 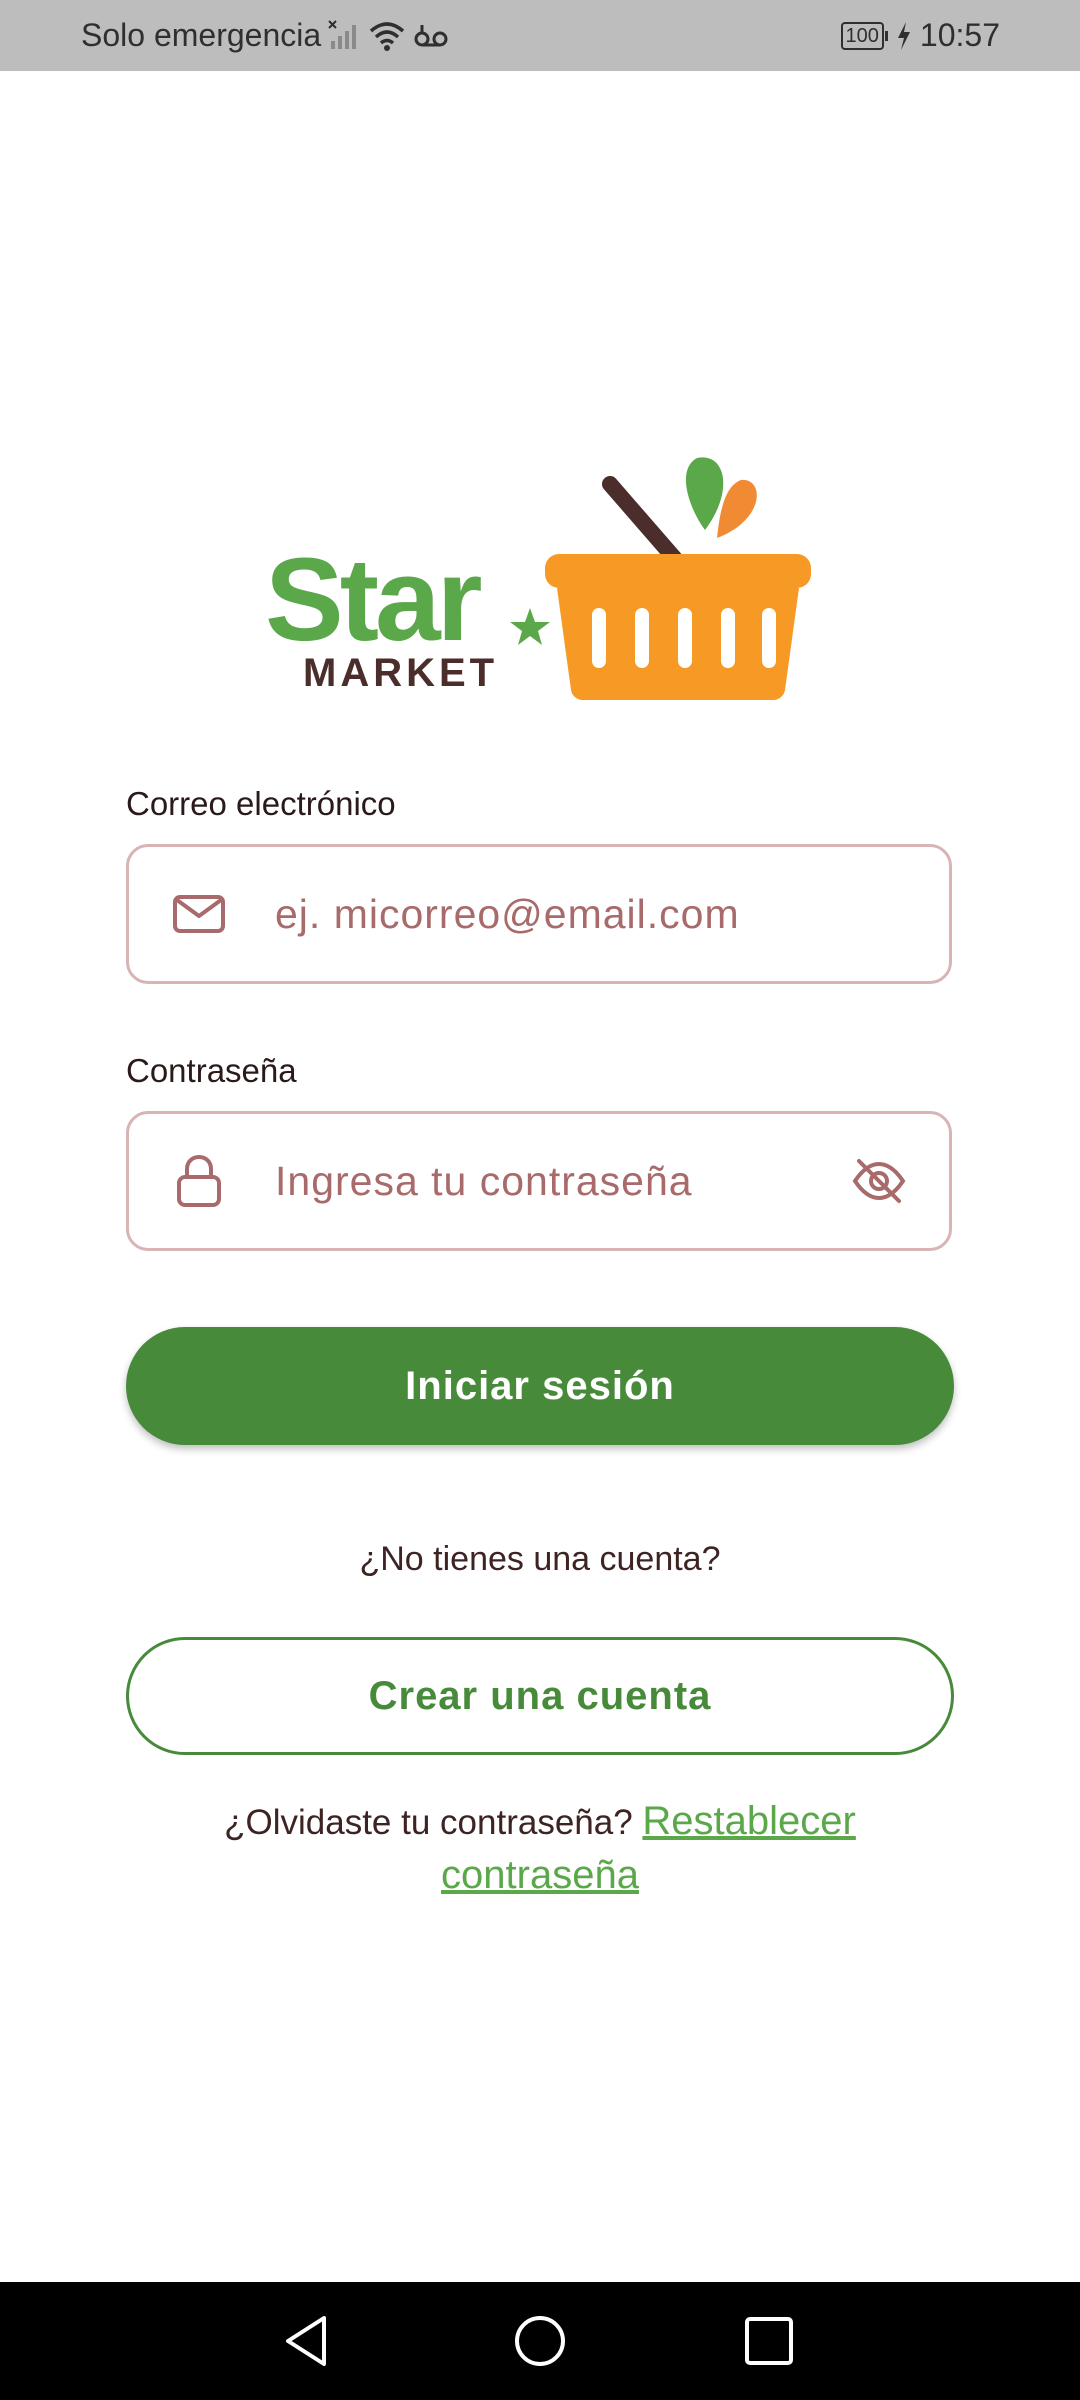 I want to click on email-label: Correo electrónico, so click(x=261, y=803).